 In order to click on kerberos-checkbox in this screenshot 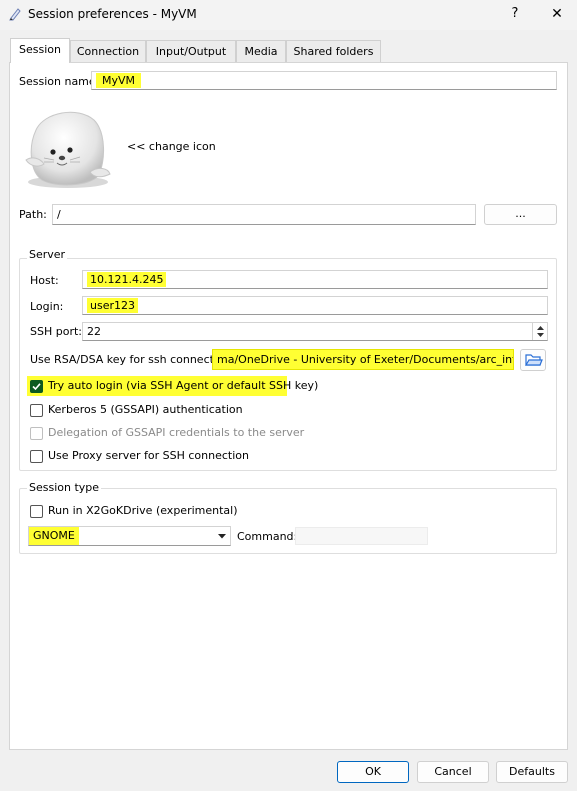, I will do `click(36, 410)`.